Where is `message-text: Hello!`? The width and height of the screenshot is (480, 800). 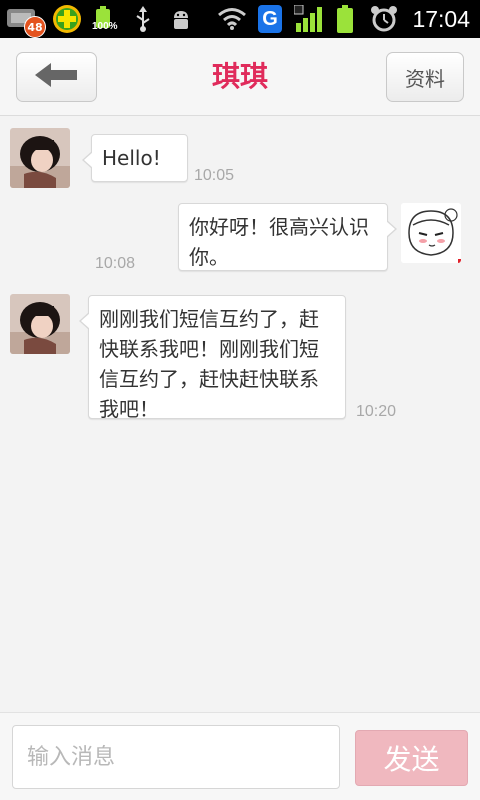 message-text: Hello! is located at coordinates (131, 158).